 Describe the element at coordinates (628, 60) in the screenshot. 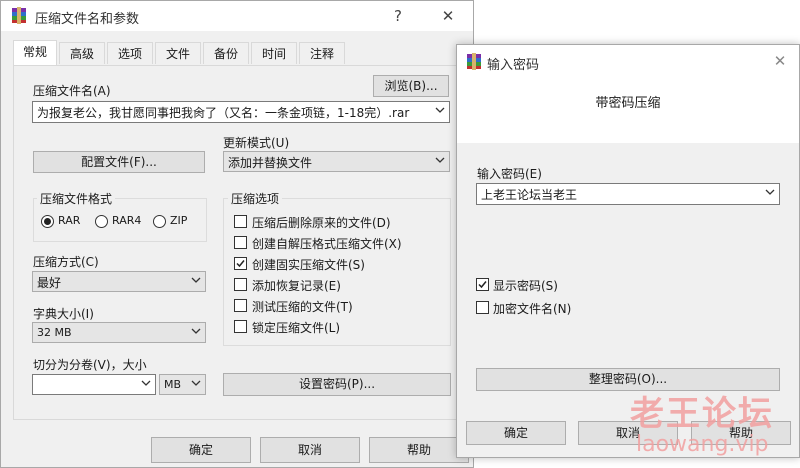

I see `password-titlebar: 输入密码 ✕` at that location.